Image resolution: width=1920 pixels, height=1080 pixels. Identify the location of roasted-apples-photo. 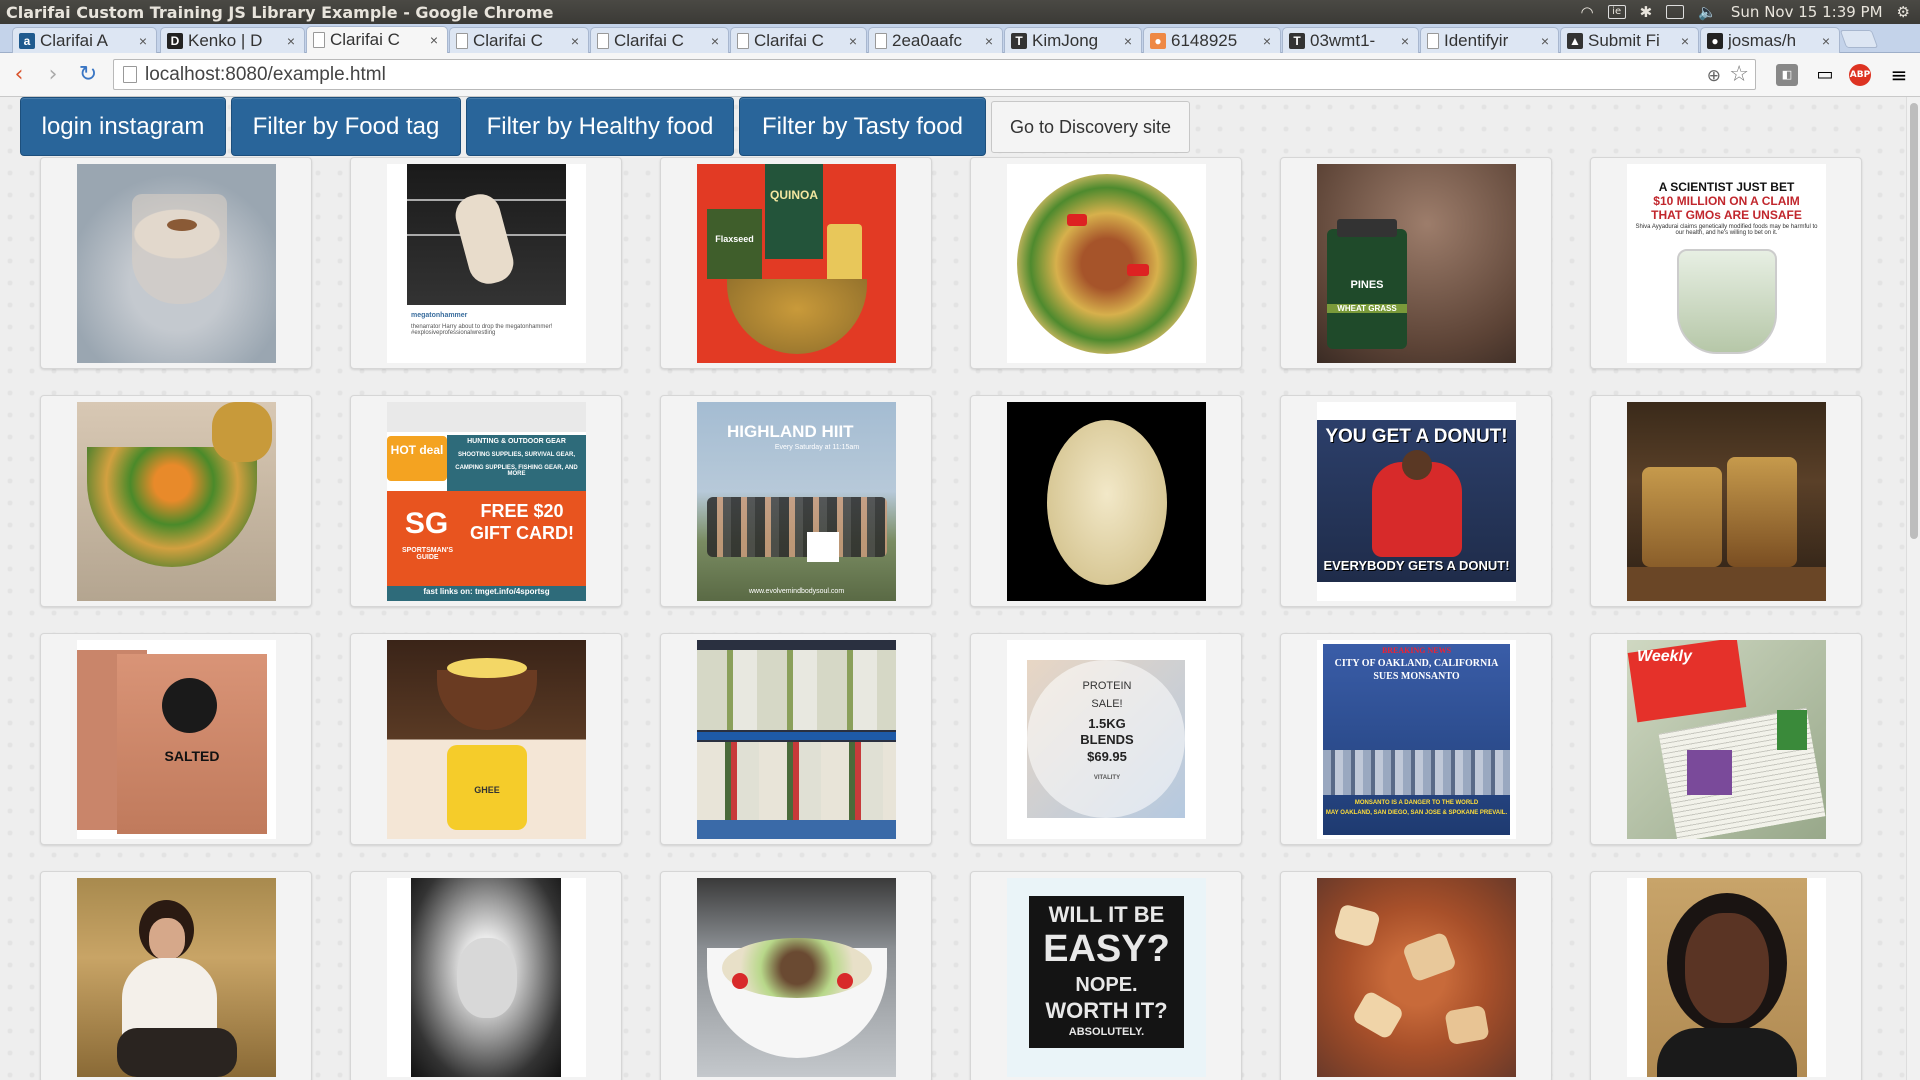
(1416, 977).